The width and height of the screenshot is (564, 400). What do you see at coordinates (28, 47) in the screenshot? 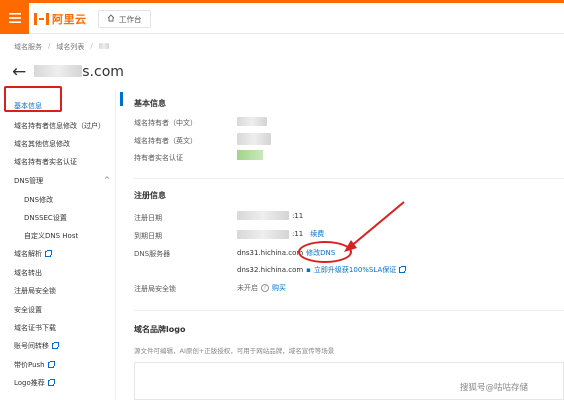
I see `breadcrumb-domain-service: 域名服务` at bounding box center [28, 47].